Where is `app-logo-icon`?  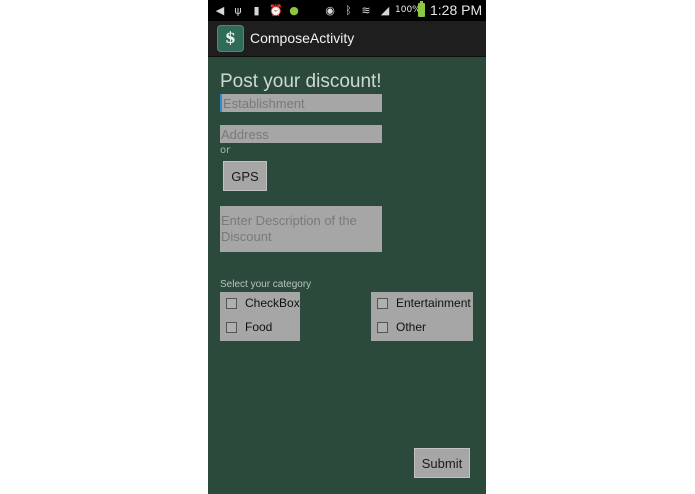 app-logo-icon is located at coordinates (230, 38).